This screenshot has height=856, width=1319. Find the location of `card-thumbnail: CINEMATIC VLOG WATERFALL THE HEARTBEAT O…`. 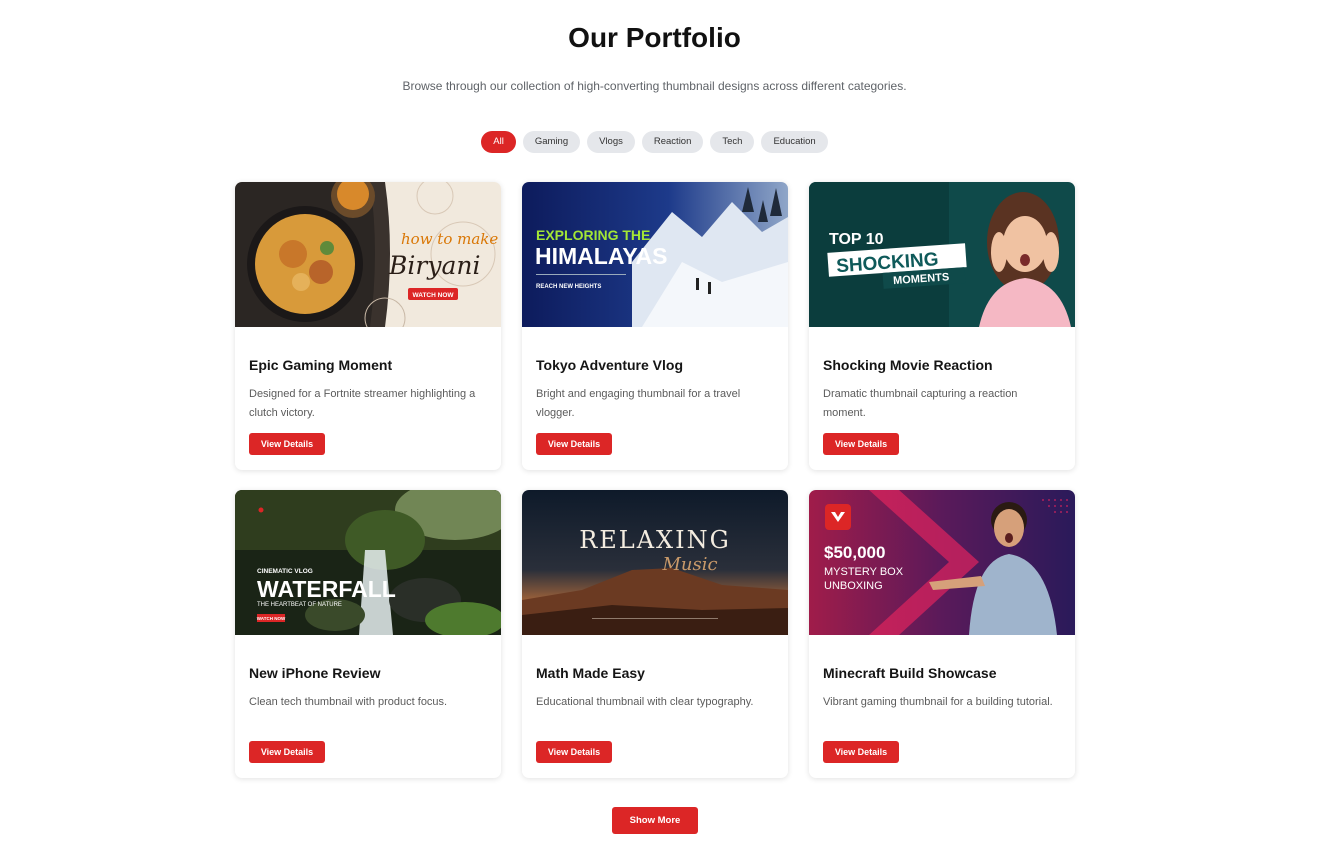

card-thumbnail: CINEMATIC VLOG WATERFALL THE HEARTBEAT O… is located at coordinates (368, 562).